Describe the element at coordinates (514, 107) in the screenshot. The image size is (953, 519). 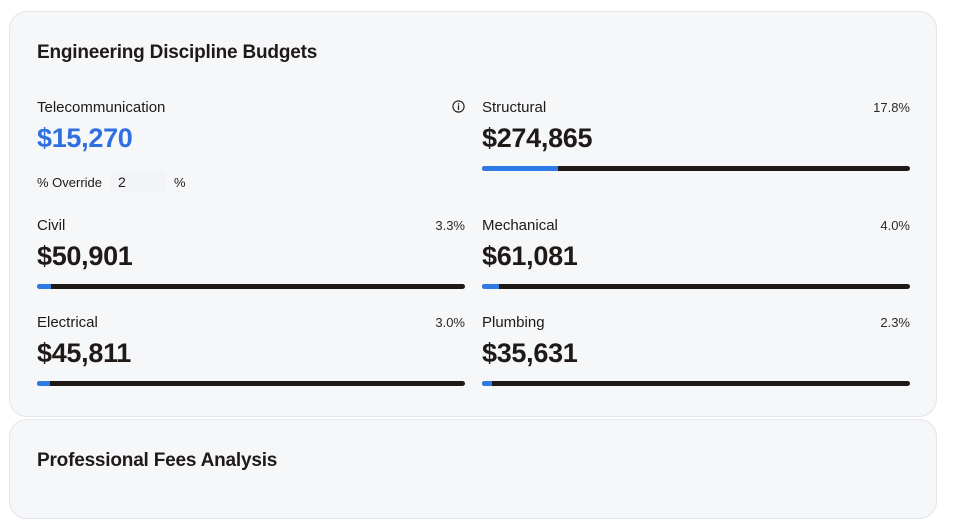
I see `budget-item-label: Structural` at that location.